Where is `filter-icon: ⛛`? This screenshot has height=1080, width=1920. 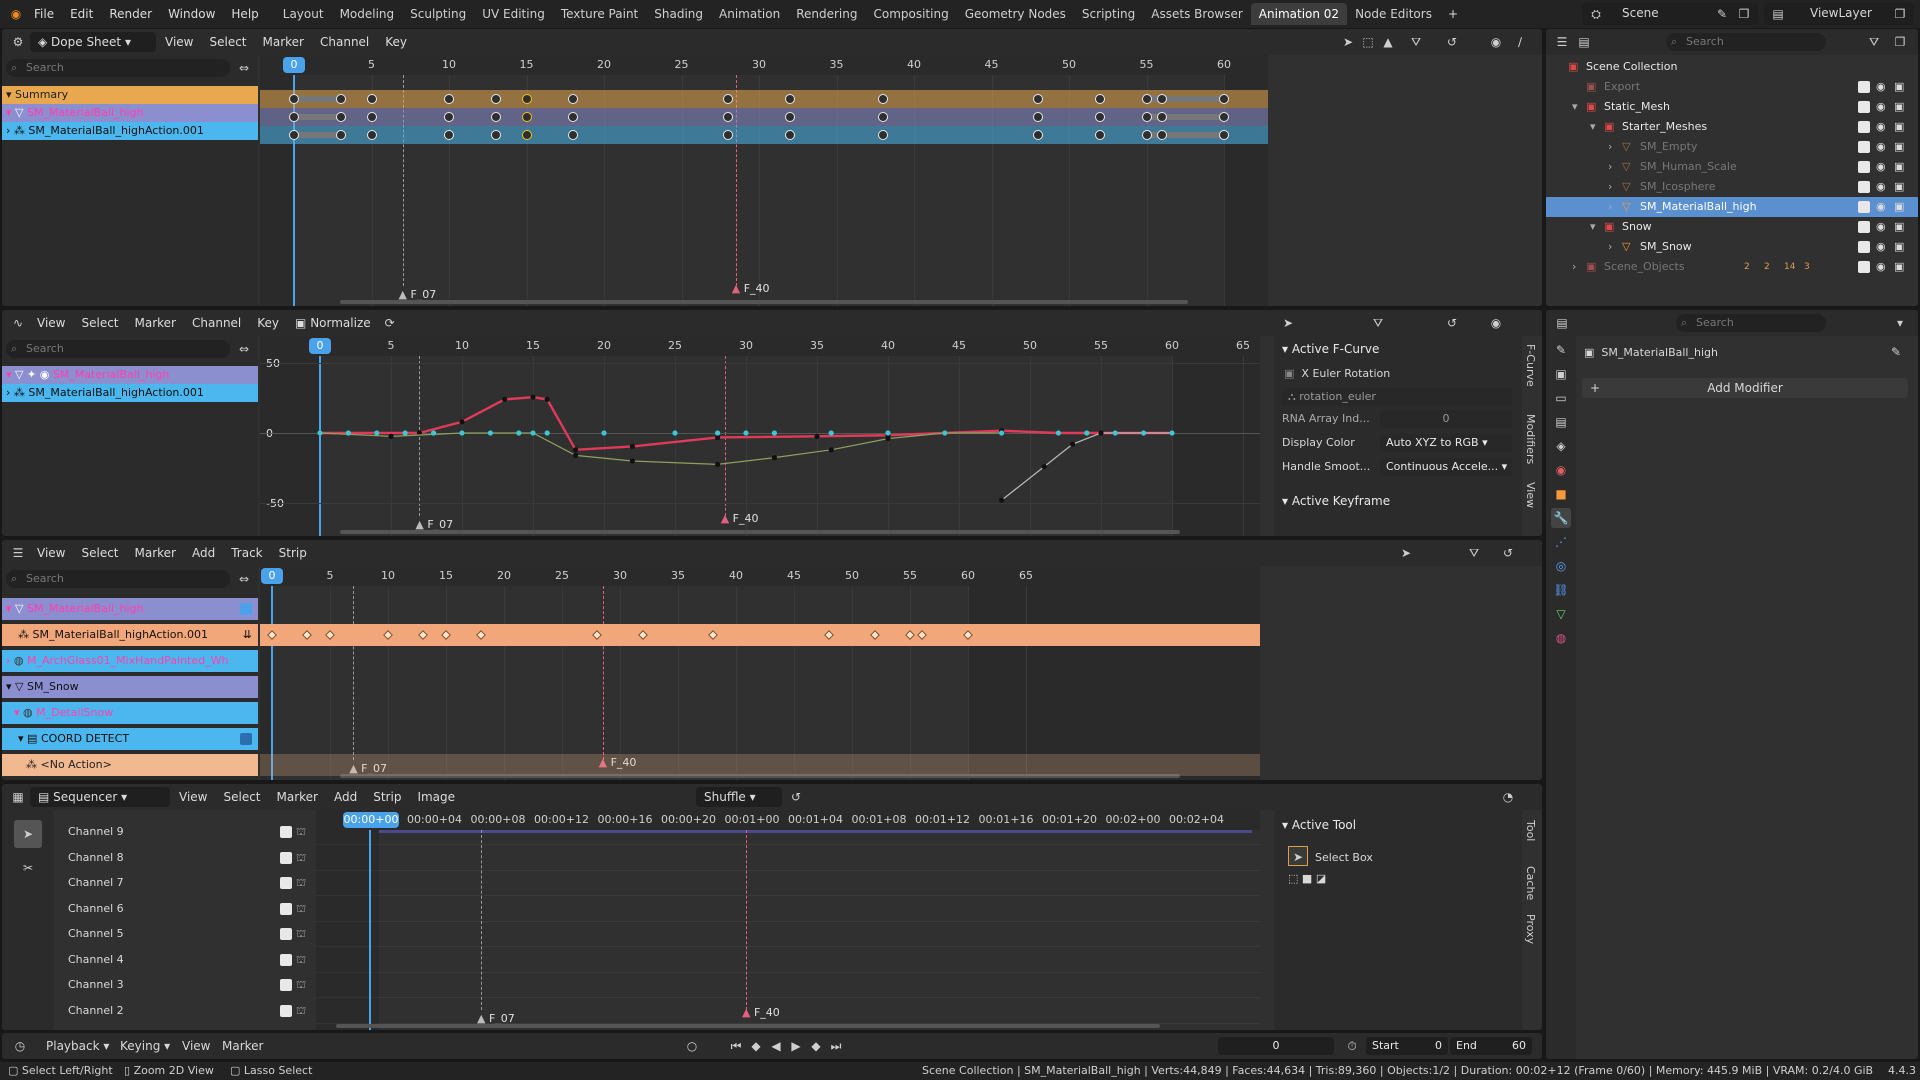 filter-icon: ⛛ is located at coordinates (1416, 42).